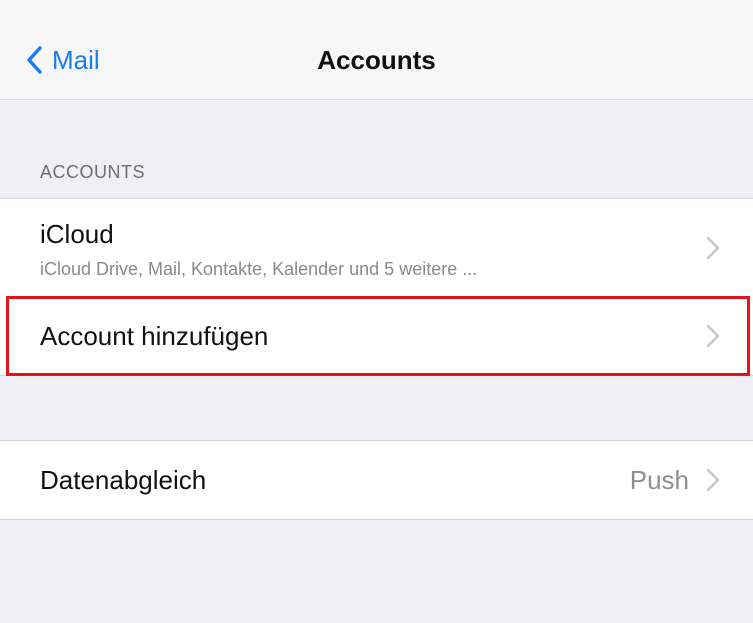  I want to click on section-header-accounts: ACCOUNTS, so click(93, 172).